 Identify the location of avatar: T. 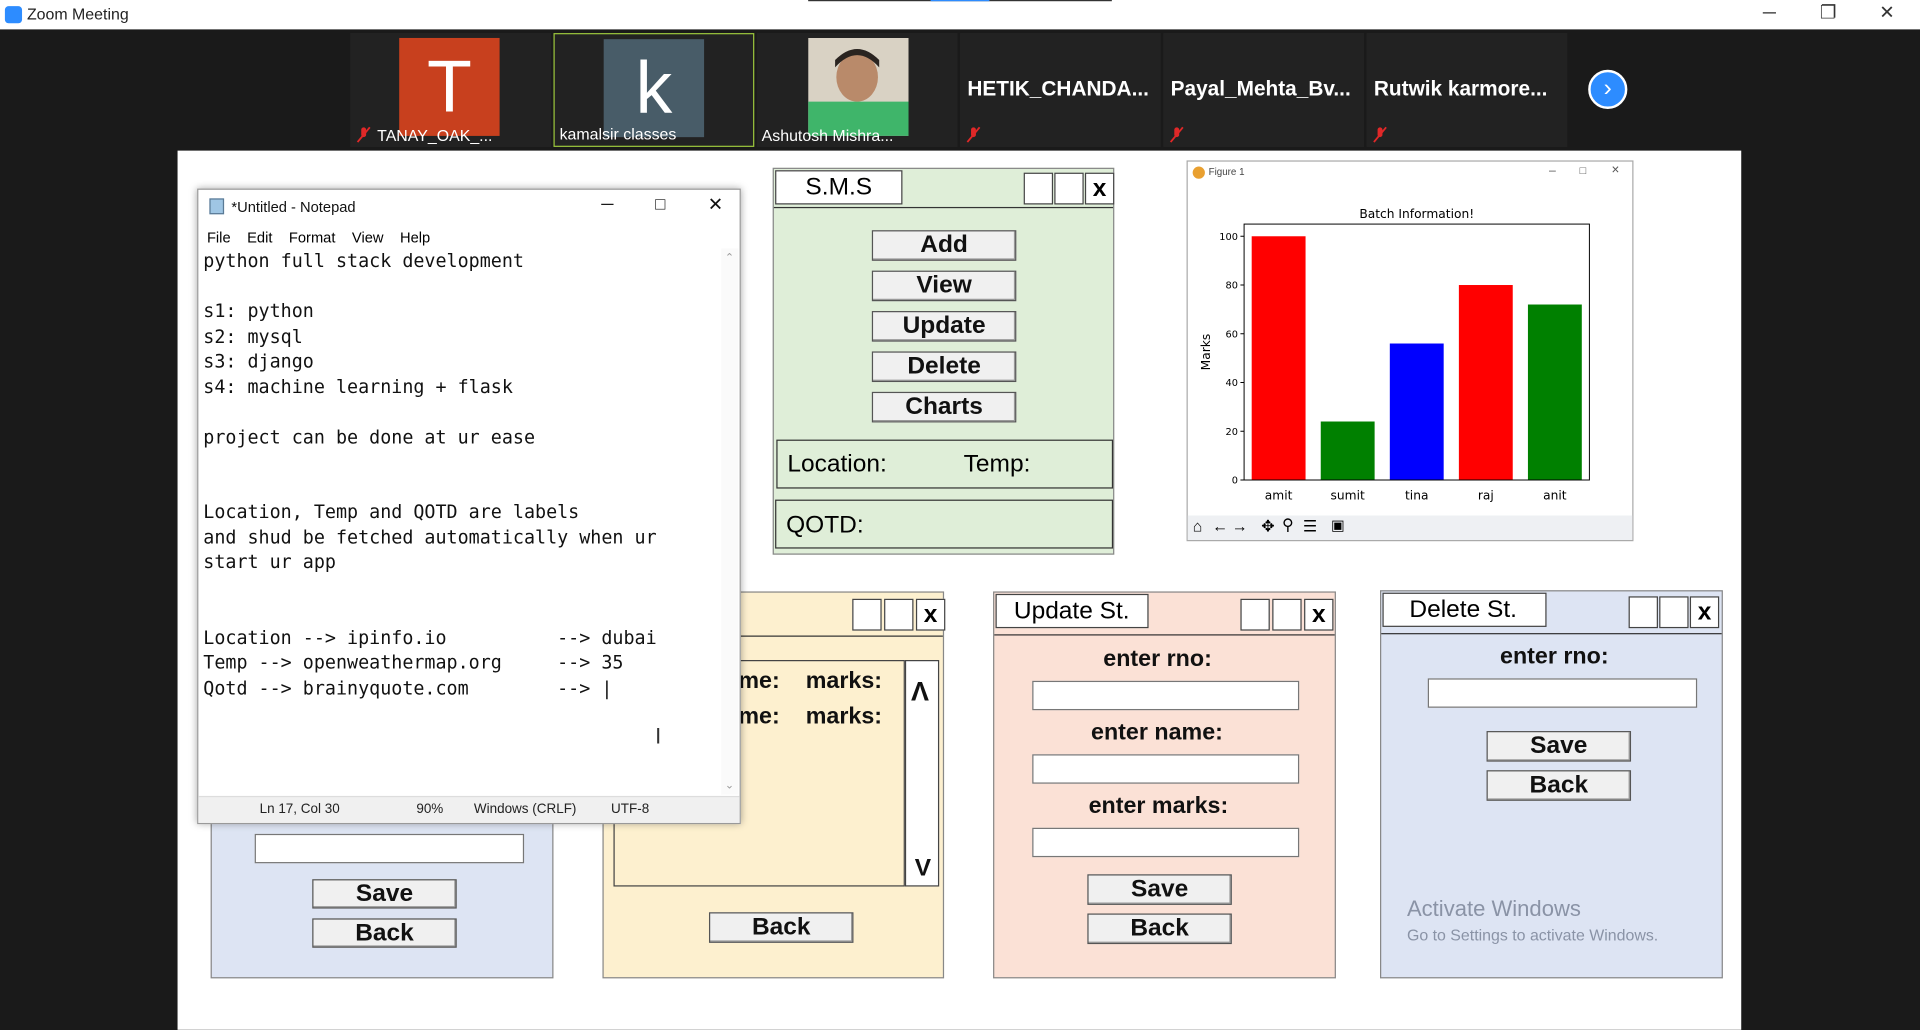
(449, 86).